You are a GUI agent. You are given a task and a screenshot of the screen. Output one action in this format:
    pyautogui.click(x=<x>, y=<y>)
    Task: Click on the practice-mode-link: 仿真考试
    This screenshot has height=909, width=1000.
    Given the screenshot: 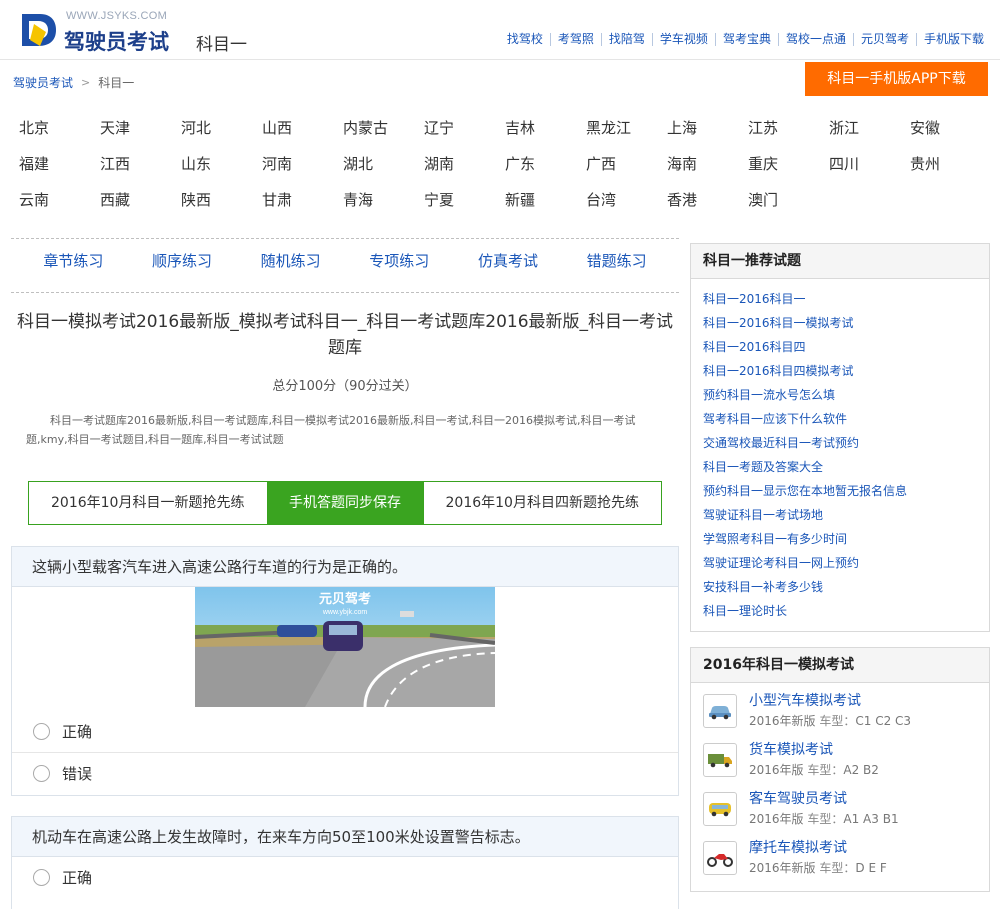 What is the action you would take?
    pyautogui.click(x=508, y=260)
    